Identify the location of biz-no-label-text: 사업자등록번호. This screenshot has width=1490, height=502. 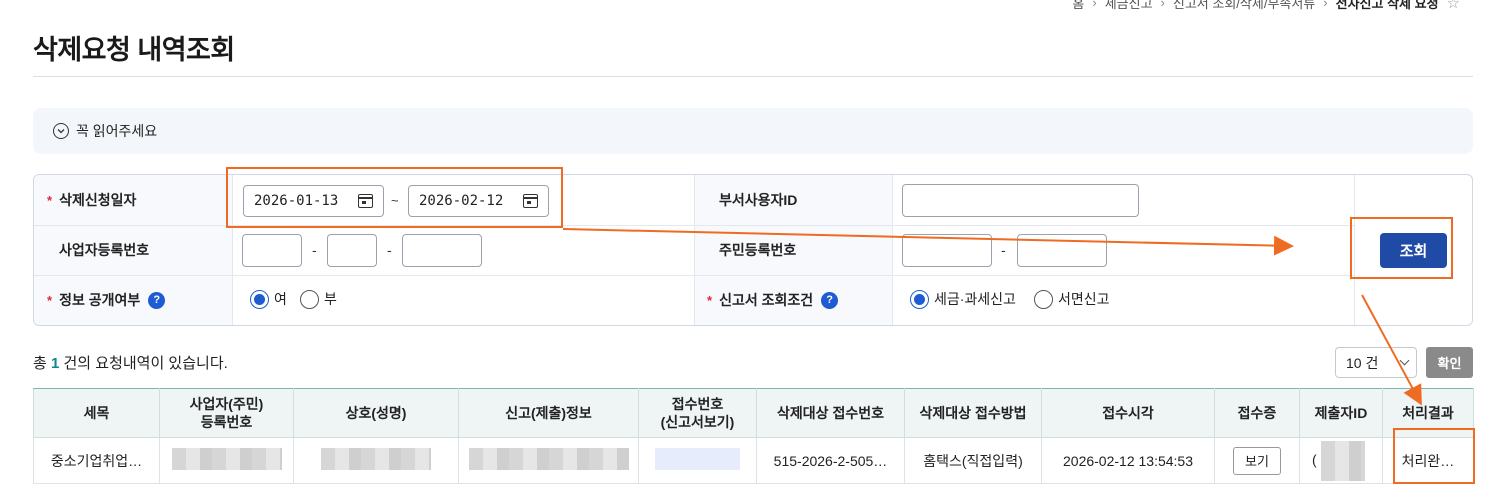
(104, 250).